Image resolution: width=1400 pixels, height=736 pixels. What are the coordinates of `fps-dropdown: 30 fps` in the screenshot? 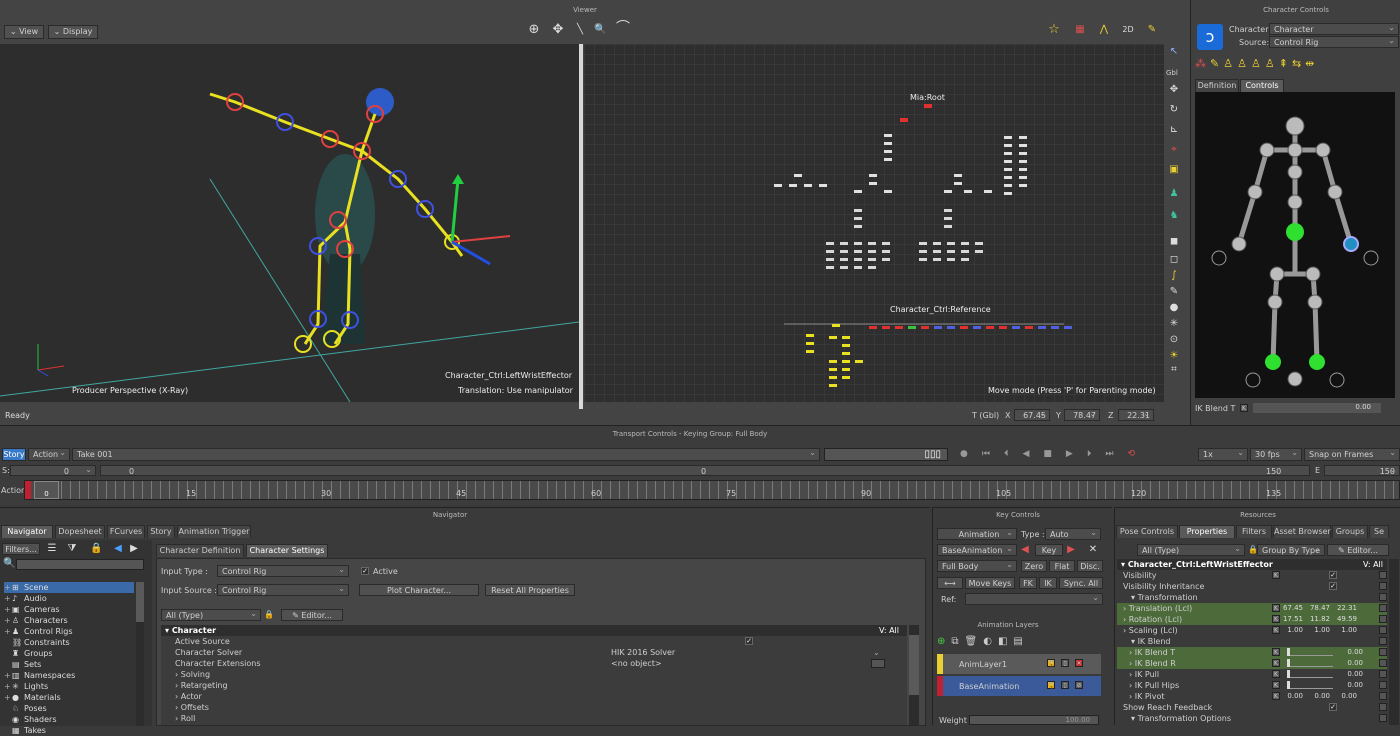 It's located at (1276, 454).